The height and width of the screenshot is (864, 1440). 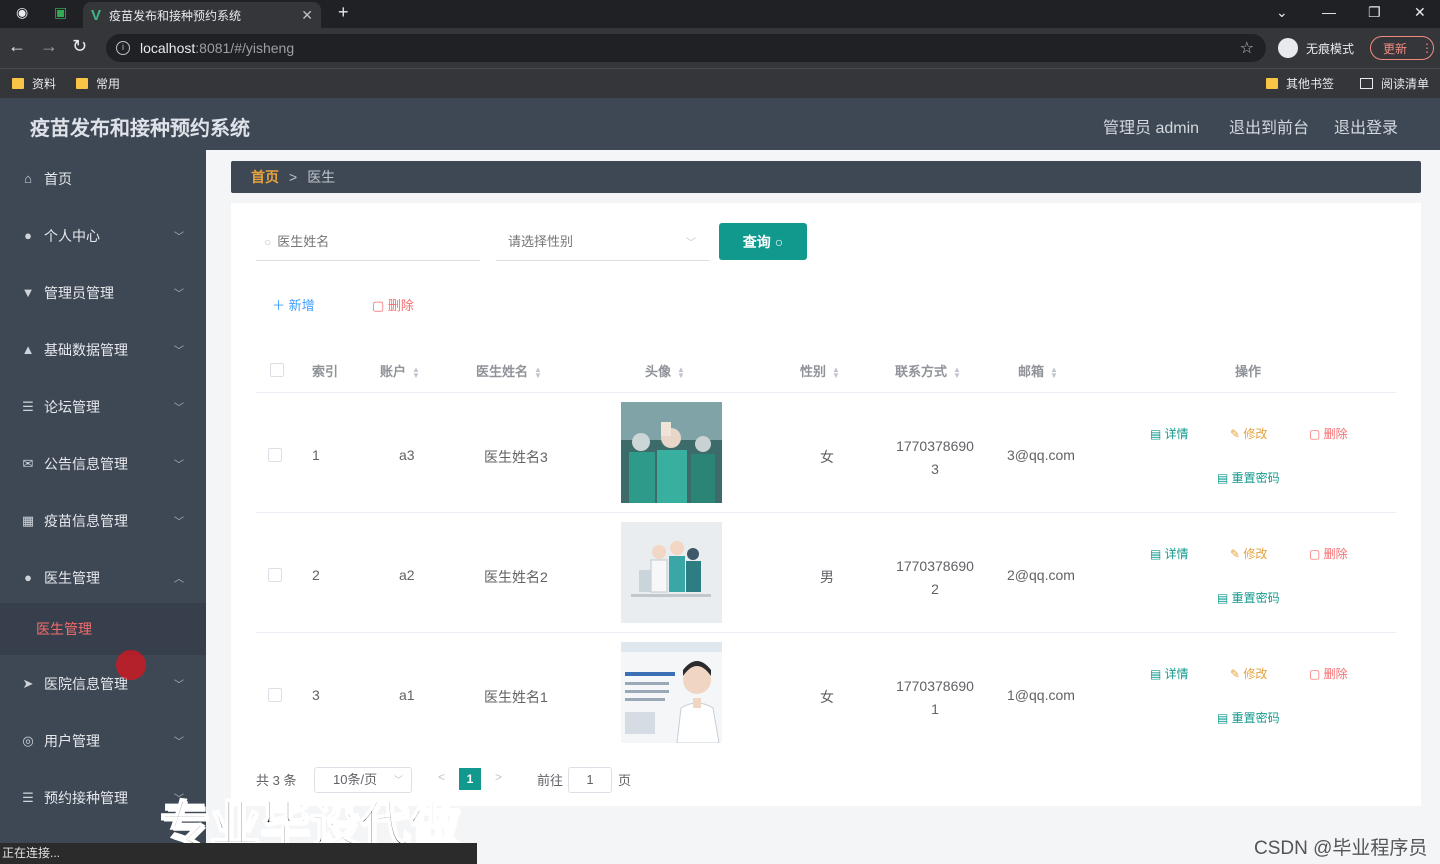 What do you see at coordinates (1288, 48) in the screenshot?
I see `incognito-icon` at bounding box center [1288, 48].